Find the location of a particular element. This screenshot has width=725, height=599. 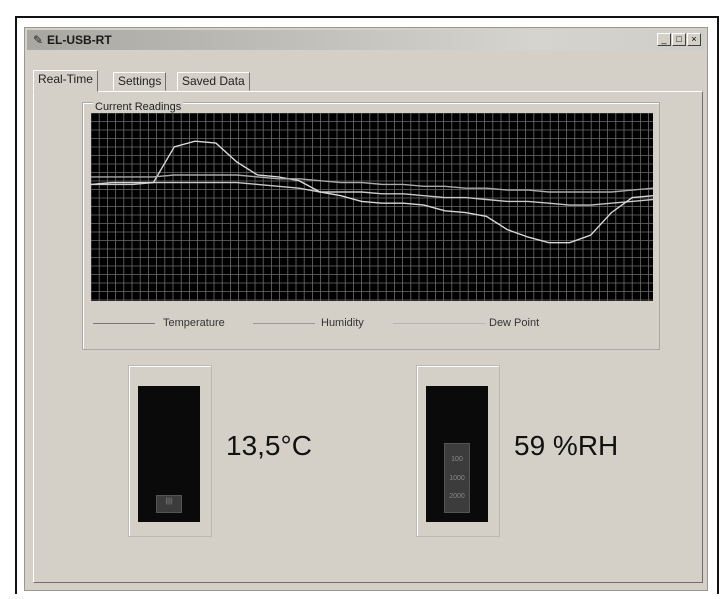

temperature-level-bar: |||| is located at coordinates (169, 504).